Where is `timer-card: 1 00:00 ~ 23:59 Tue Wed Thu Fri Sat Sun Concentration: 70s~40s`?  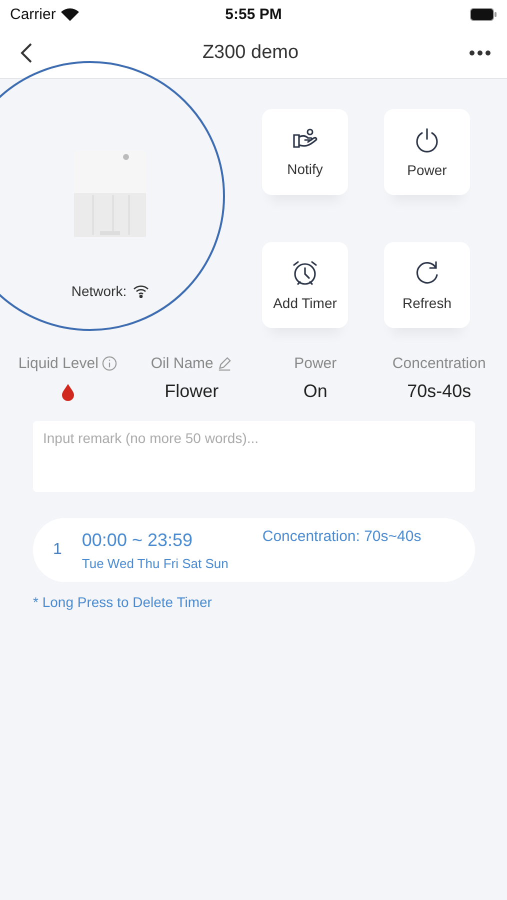 timer-card: 1 00:00 ~ 23:59 Tue Wed Thu Fri Sat Sun Concentration: 70s~40s is located at coordinates (254, 550).